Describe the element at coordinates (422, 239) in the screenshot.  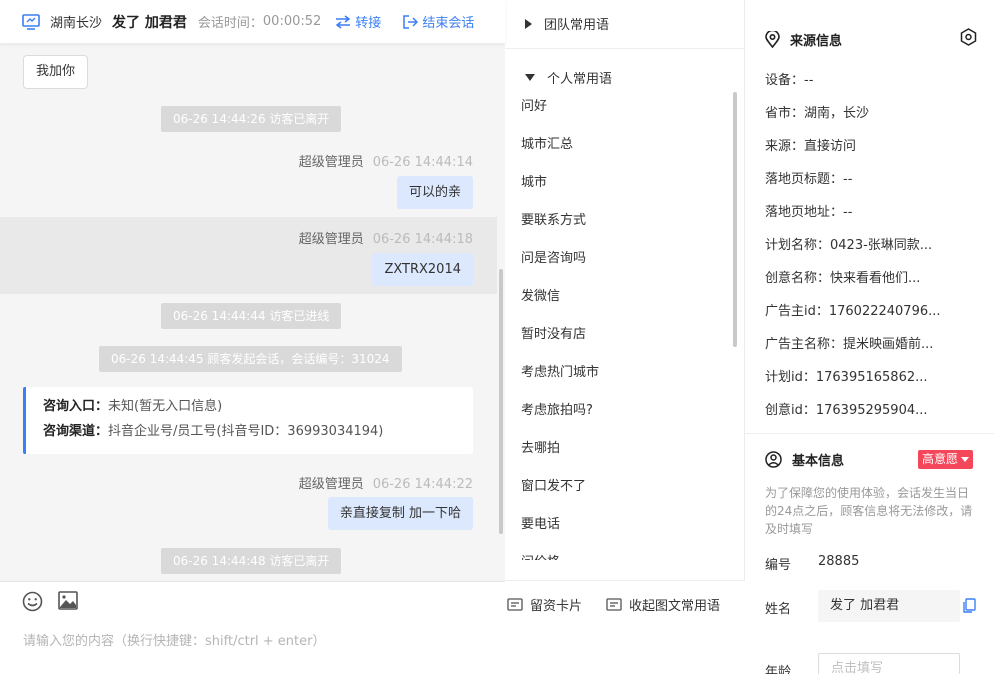
I see `message-time: 06-26 14:44:18` at that location.